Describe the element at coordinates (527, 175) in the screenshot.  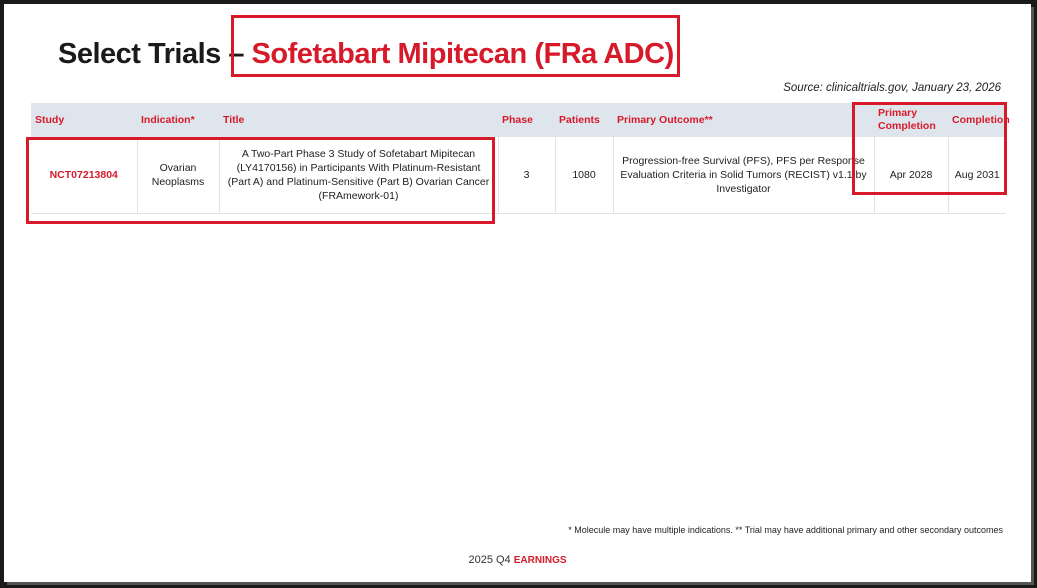
I see `cell-phase: 3` at that location.